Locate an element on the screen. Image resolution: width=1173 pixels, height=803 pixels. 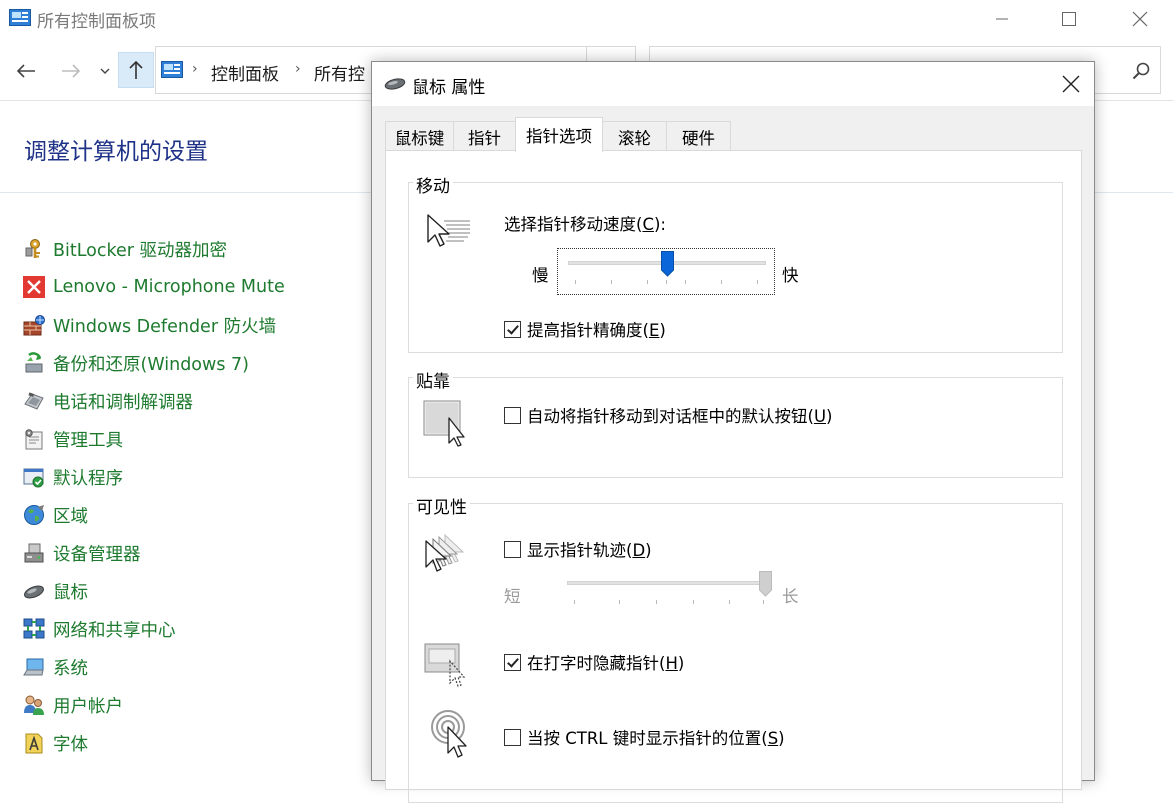
pointer-trails-icon is located at coordinates (445, 552).